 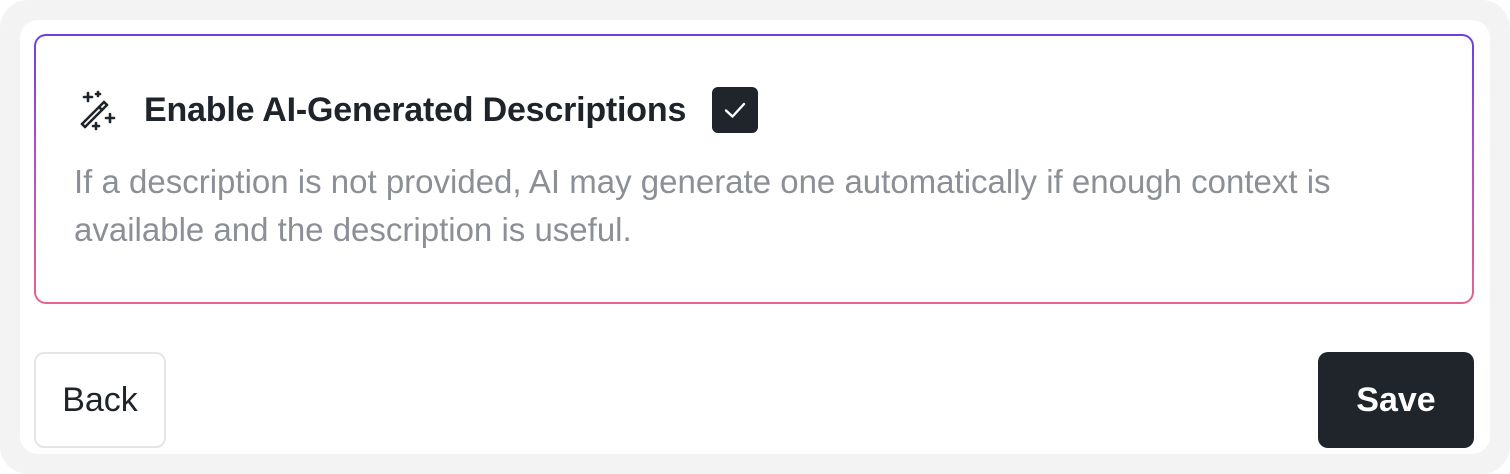 I want to click on enable-ai-descriptions-checkbox, so click(x=735, y=110).